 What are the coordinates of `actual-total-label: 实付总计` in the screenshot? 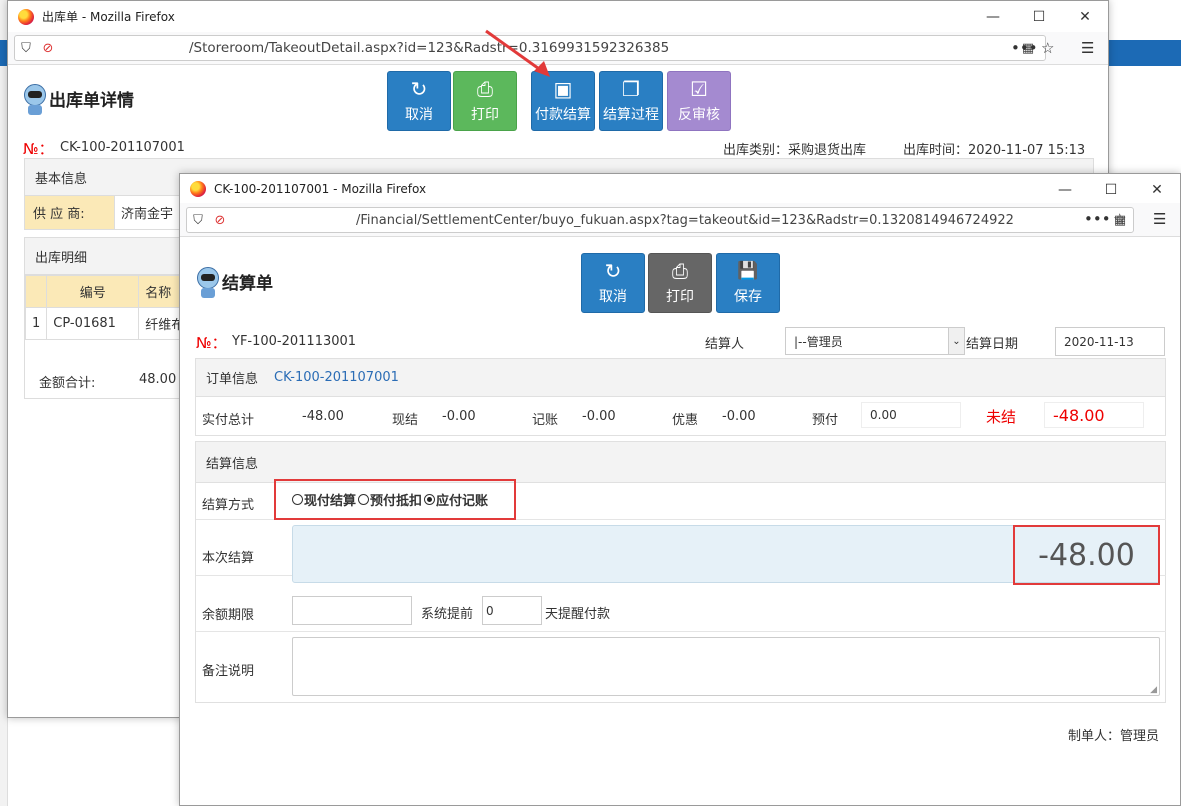 It's located at (228, 420).